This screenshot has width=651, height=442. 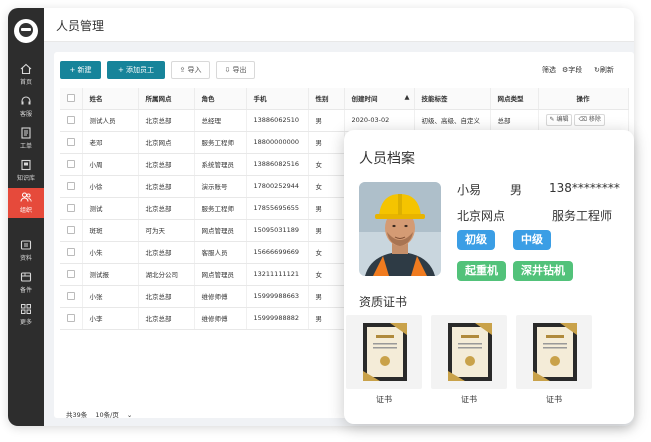 What do you see at coordinates (194, 70) in the screenshot?
I see `import-label: 导入` at bounding box center [194, 70].